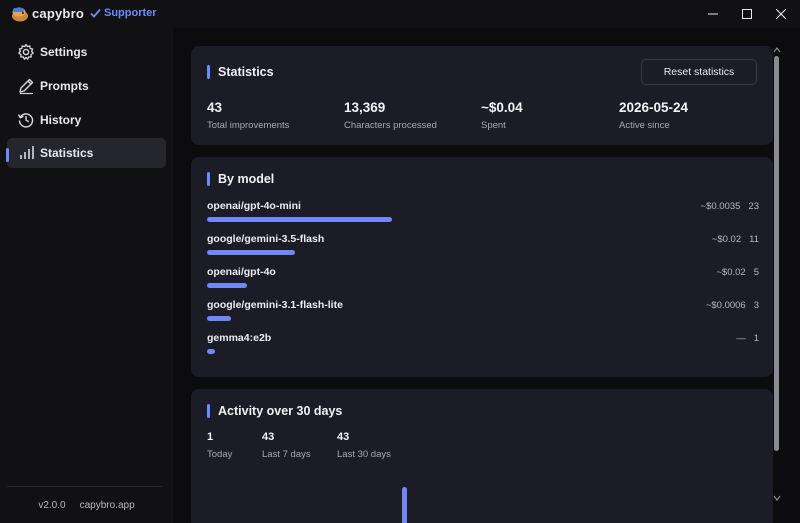 Image resolution: width=800 pixels, height=523 pixels. Describe the element at coordinates (654, 107) in the screenshot. I see `stat-value: 2026-05-24` at that location.